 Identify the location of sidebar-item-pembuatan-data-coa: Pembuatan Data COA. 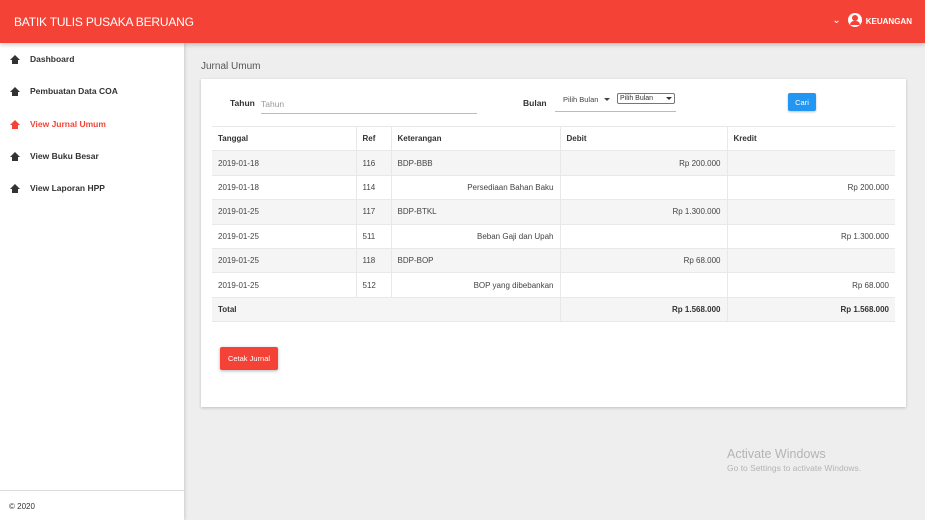
(64, 91).